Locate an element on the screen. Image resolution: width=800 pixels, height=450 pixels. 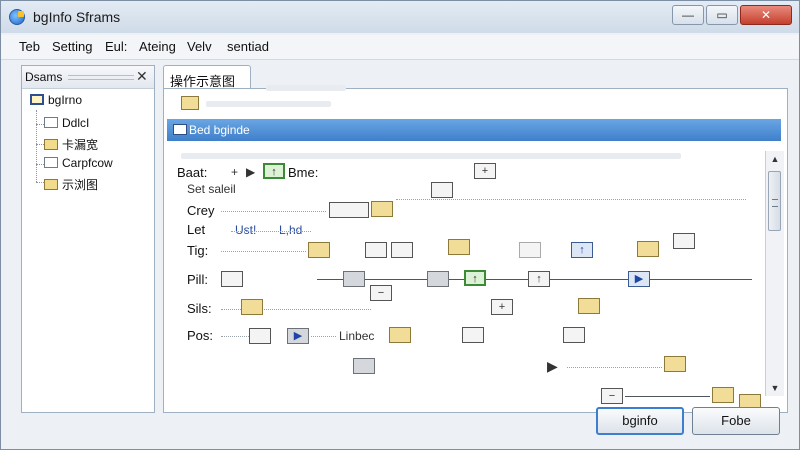
menu-item-teb: Teb is located at coordinates (29, 46).